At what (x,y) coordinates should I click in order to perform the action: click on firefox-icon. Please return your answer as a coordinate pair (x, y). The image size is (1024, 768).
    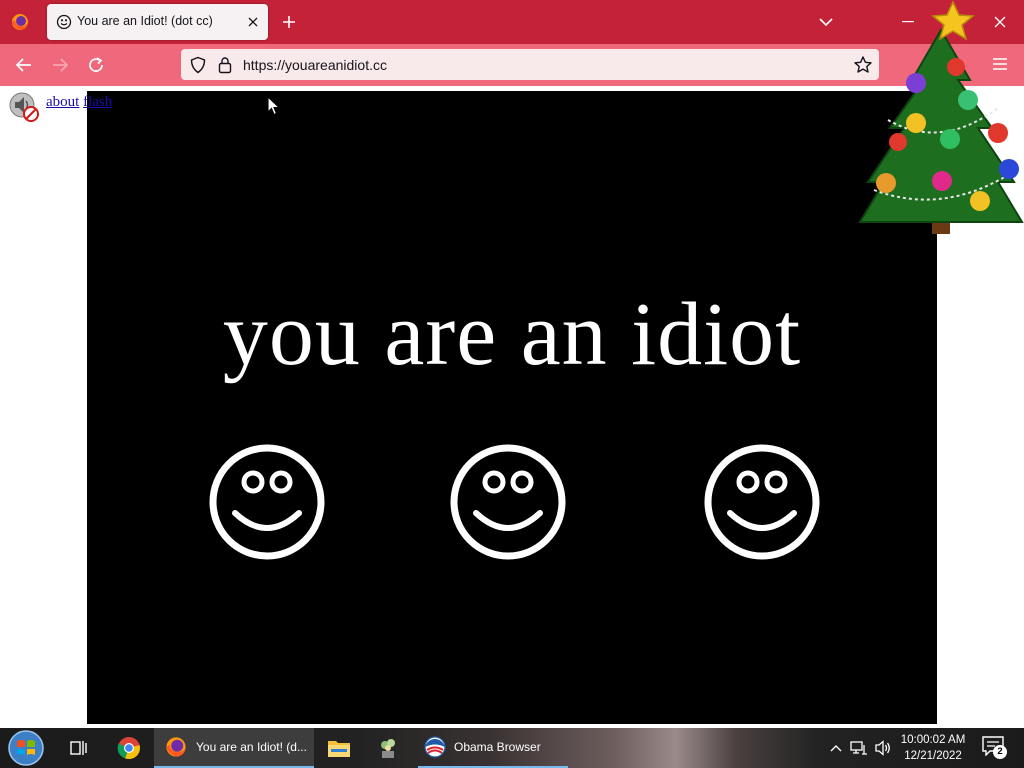
    Looking at the image, I should click on (176, 747).